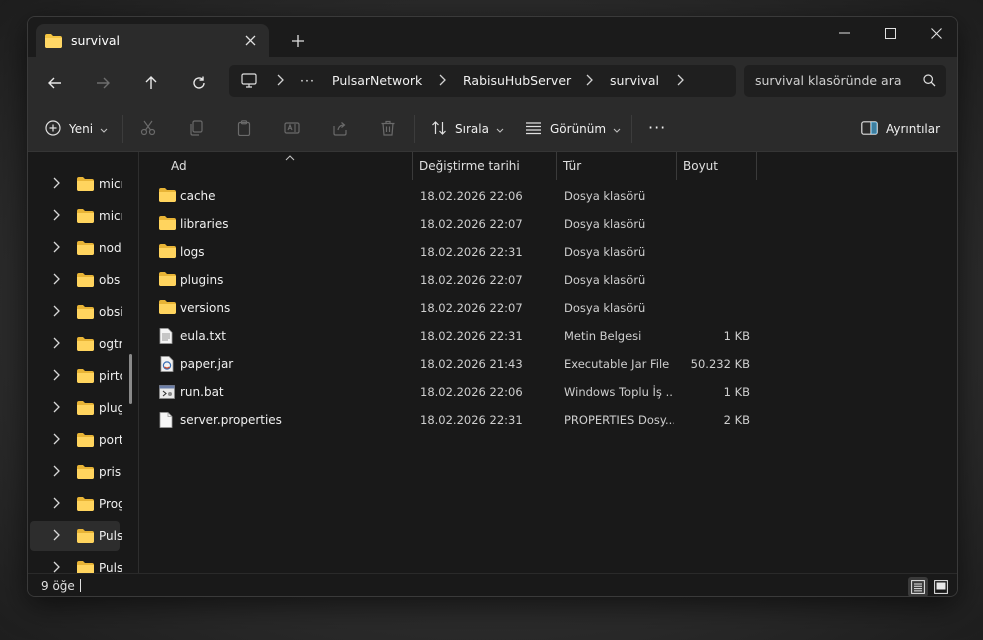 The image size is (983, 640). I want to click on forward-button, so click(103, 83).